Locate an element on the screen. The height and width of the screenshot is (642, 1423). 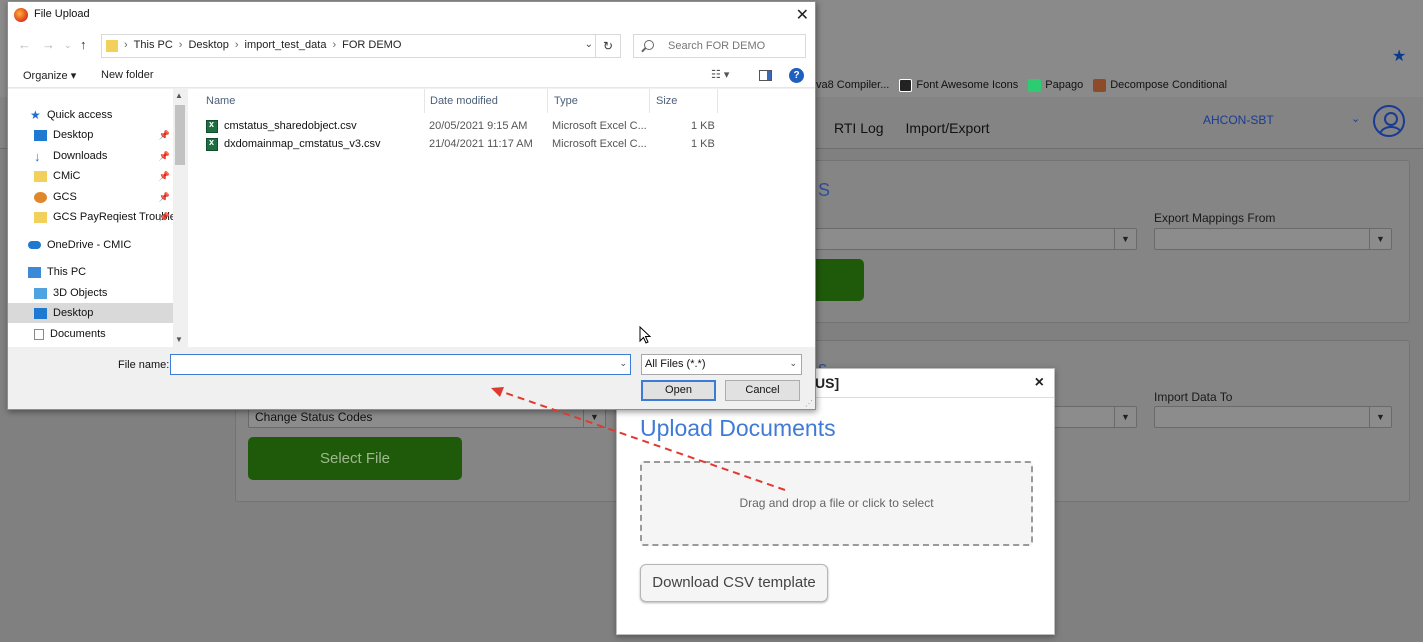
nav-item-this-pc: This PC is located at coordinates (90, 272).